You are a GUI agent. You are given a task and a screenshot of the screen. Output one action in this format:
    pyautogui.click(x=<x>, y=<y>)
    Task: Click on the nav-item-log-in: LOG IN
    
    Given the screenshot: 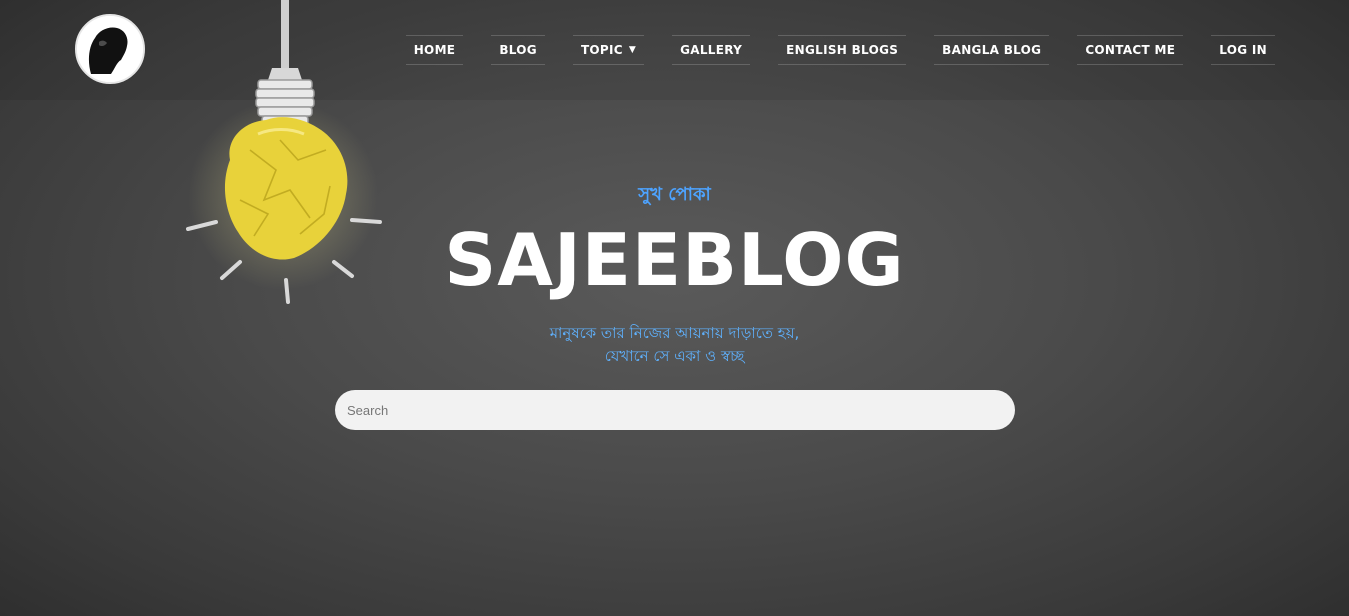 What is the action you would take?
    pyautogui.click(x=1243, y=50)
    